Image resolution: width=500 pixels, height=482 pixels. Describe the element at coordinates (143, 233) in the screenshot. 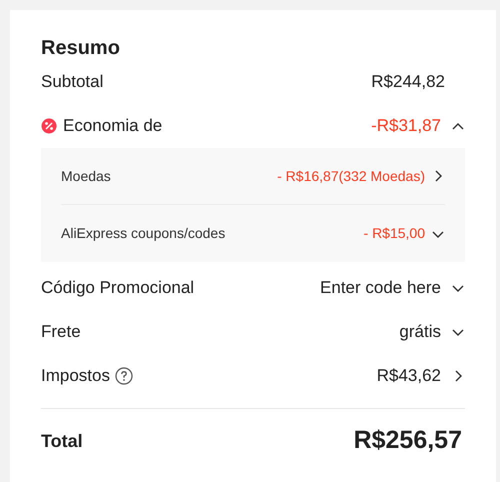

I see `discount-label: AliExpress coupons/codes` at that location.